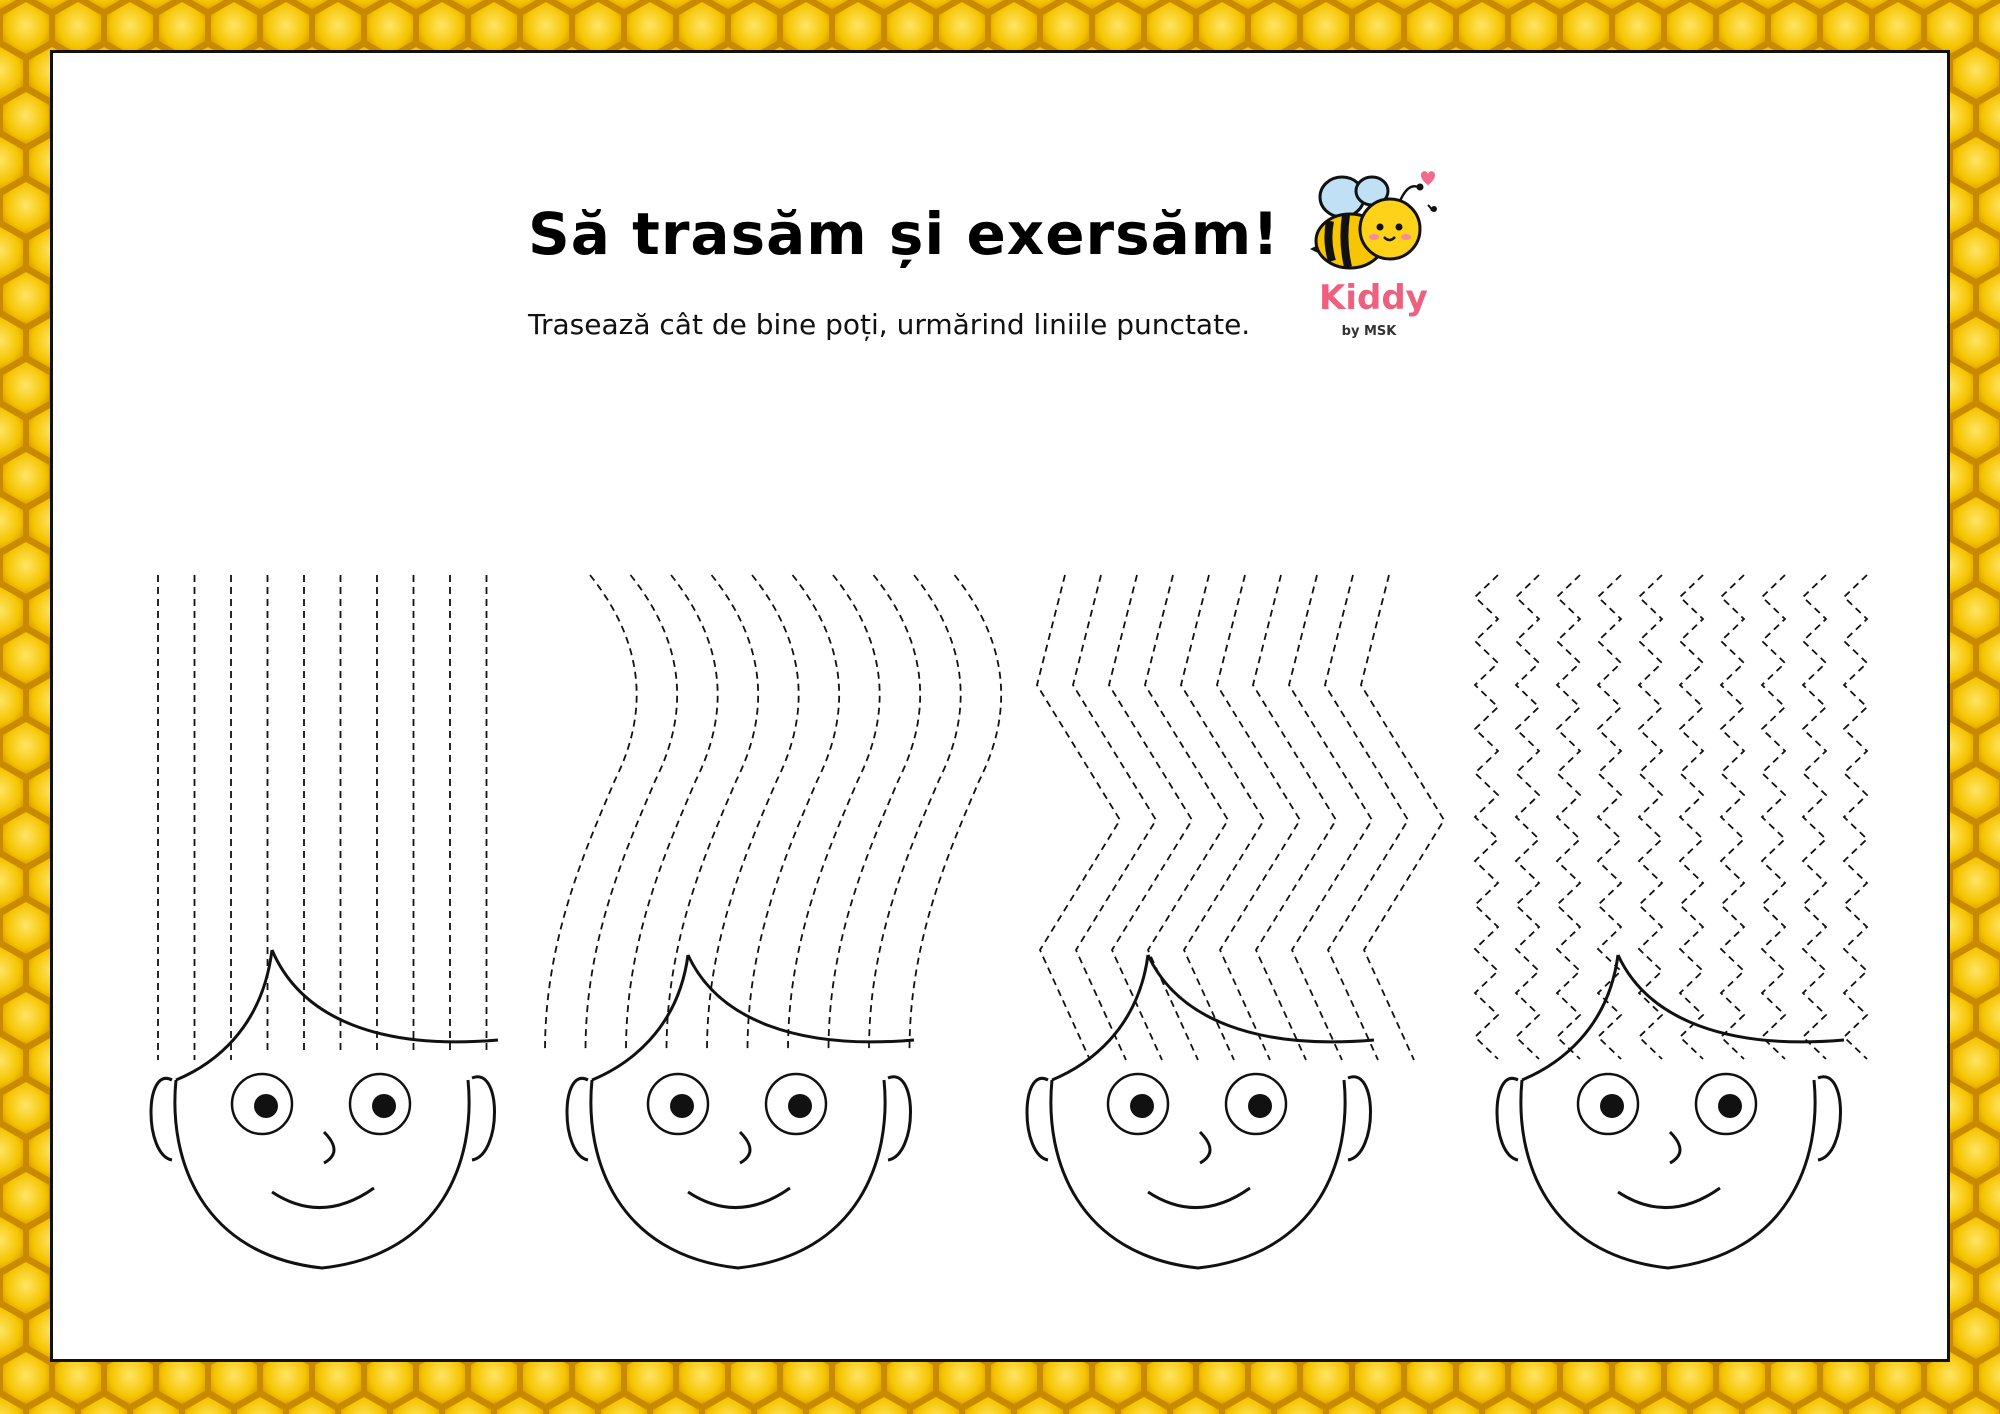 The height and width of the screenshot is (1414, 2000). I want to click on tracing-exercise-3-zigzag-large, so click(1235, 922).